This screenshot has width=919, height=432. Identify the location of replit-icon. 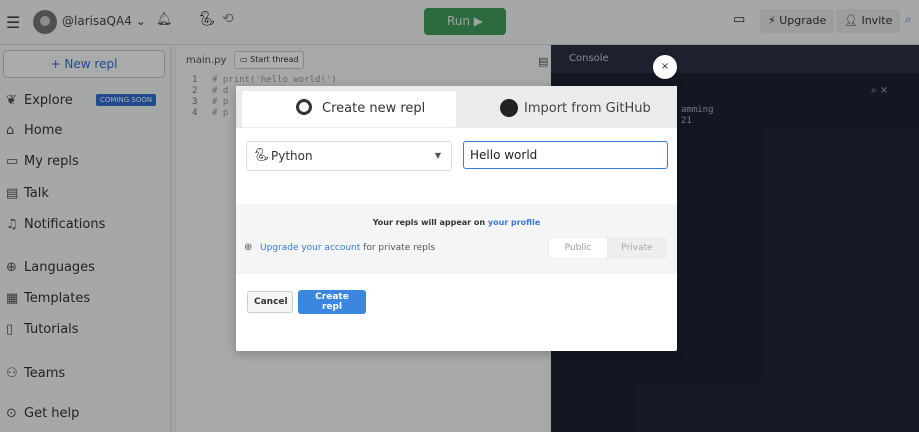
(304, 107).